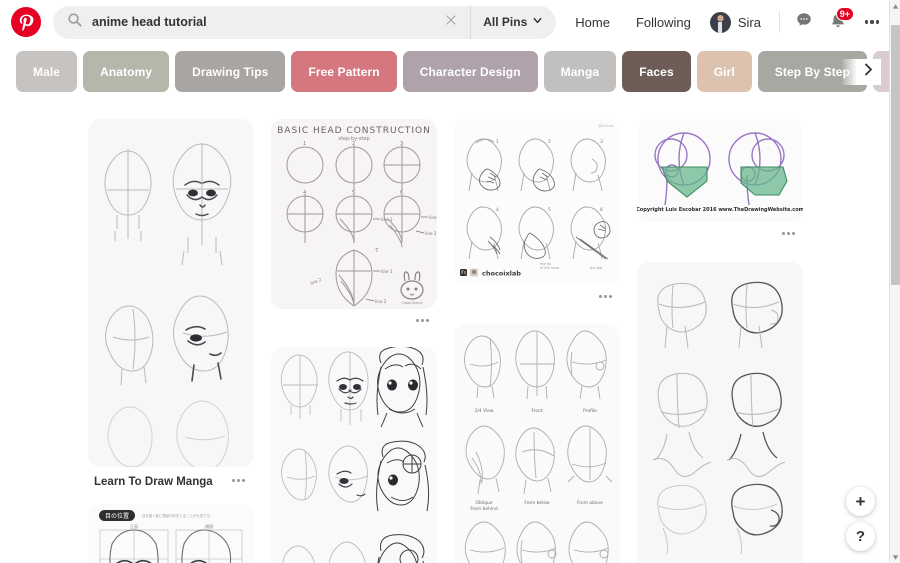 Image resolution: width=900 pixels, height=563 pixels. Describe the element at coordinates (844, 14) in the screenshot. I see `notification-badge: 9+` at that location.